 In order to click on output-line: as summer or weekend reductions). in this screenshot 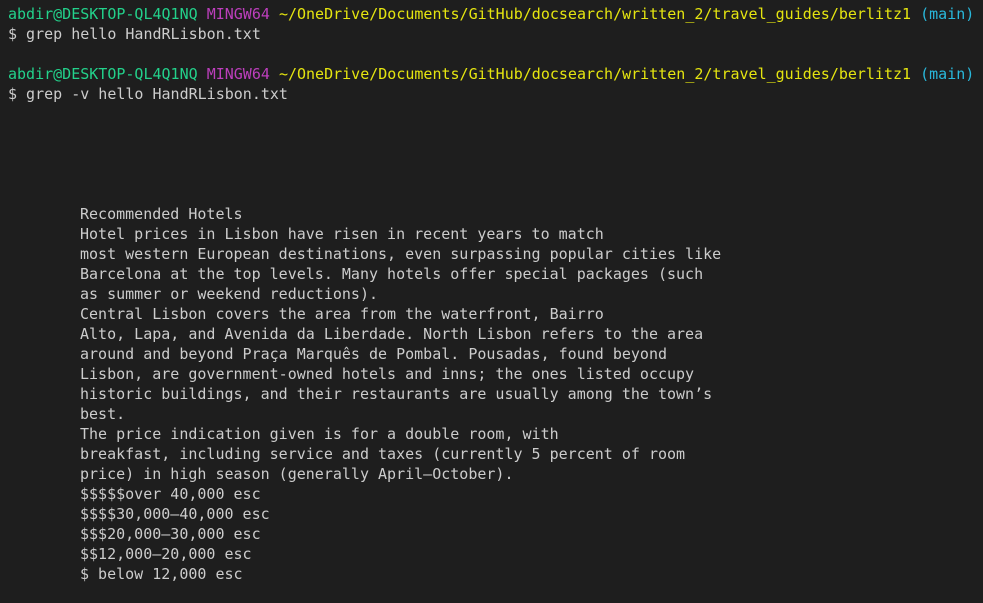, I will do `click(229, 294)`.